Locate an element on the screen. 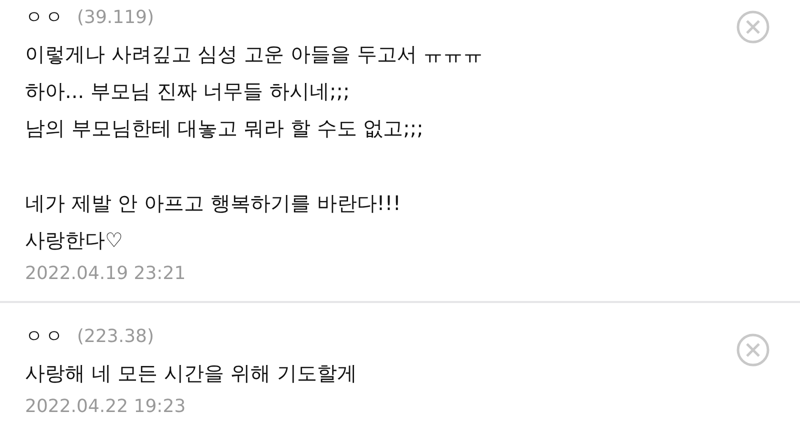 The width and height of the screenshot is (800, 443). comment-date: 2022.04.19 23:21 is located at coordinates (106, 274).